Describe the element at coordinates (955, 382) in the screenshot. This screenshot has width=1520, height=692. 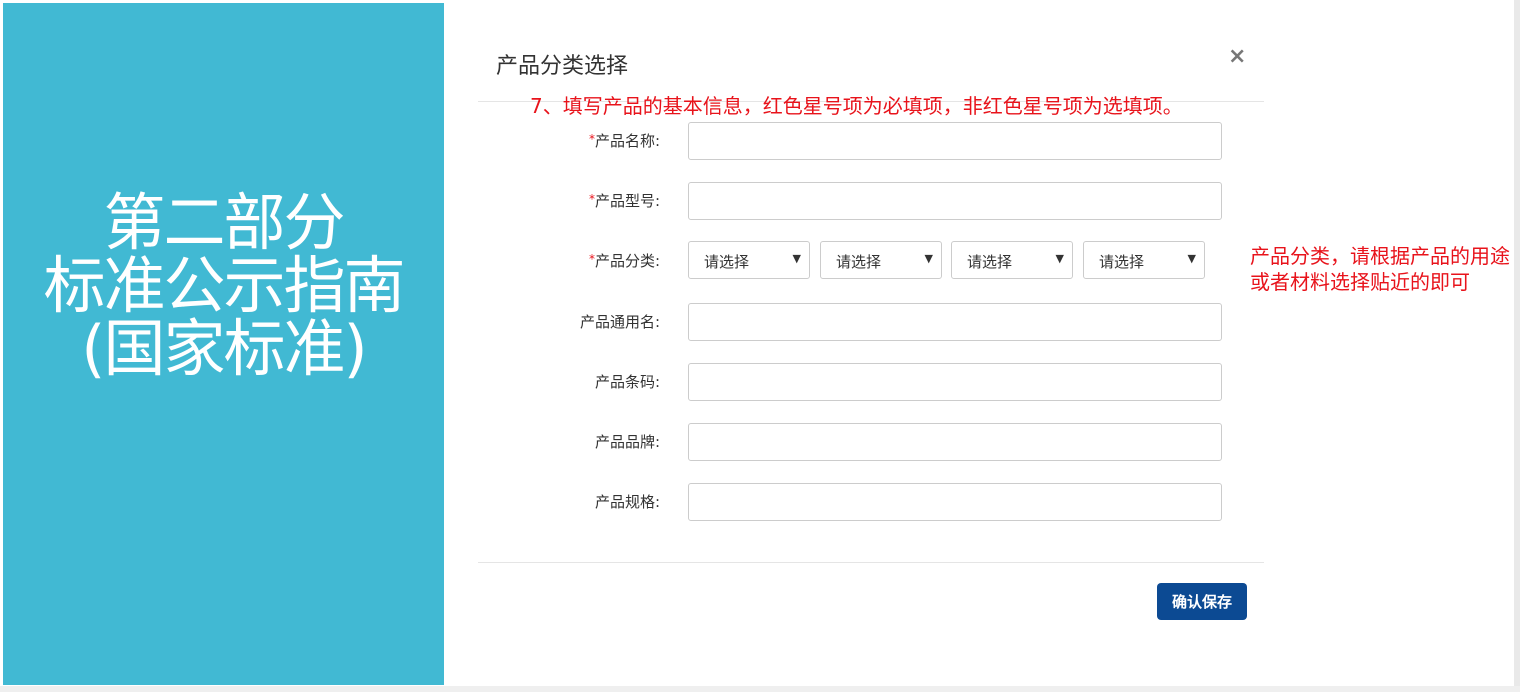
I see `barcode-input` at that location.